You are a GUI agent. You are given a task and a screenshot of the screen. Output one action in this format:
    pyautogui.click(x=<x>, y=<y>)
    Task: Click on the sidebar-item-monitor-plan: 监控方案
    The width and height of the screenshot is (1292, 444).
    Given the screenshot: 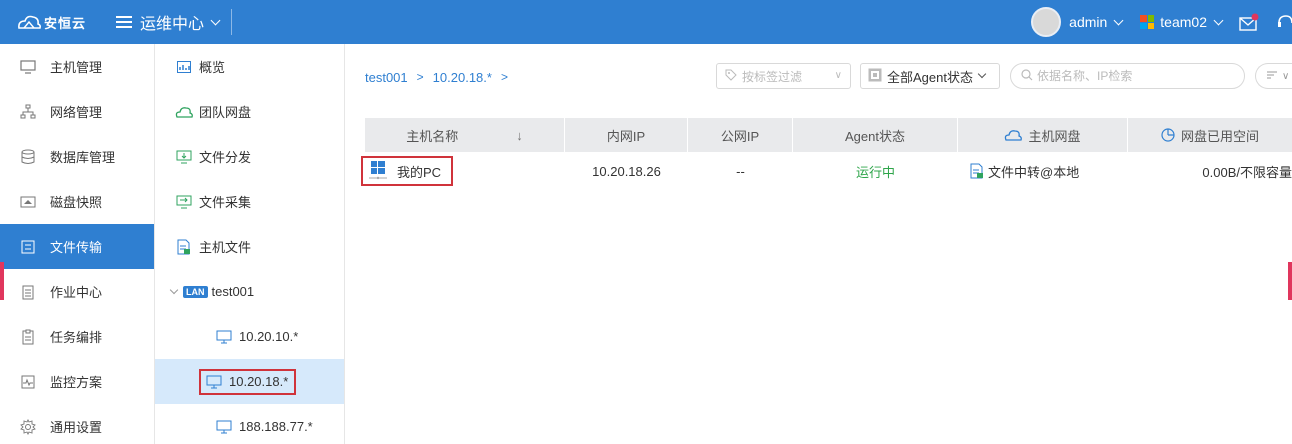 What is the action you would take?
    pyautogui.click(x=77, y=381)
    